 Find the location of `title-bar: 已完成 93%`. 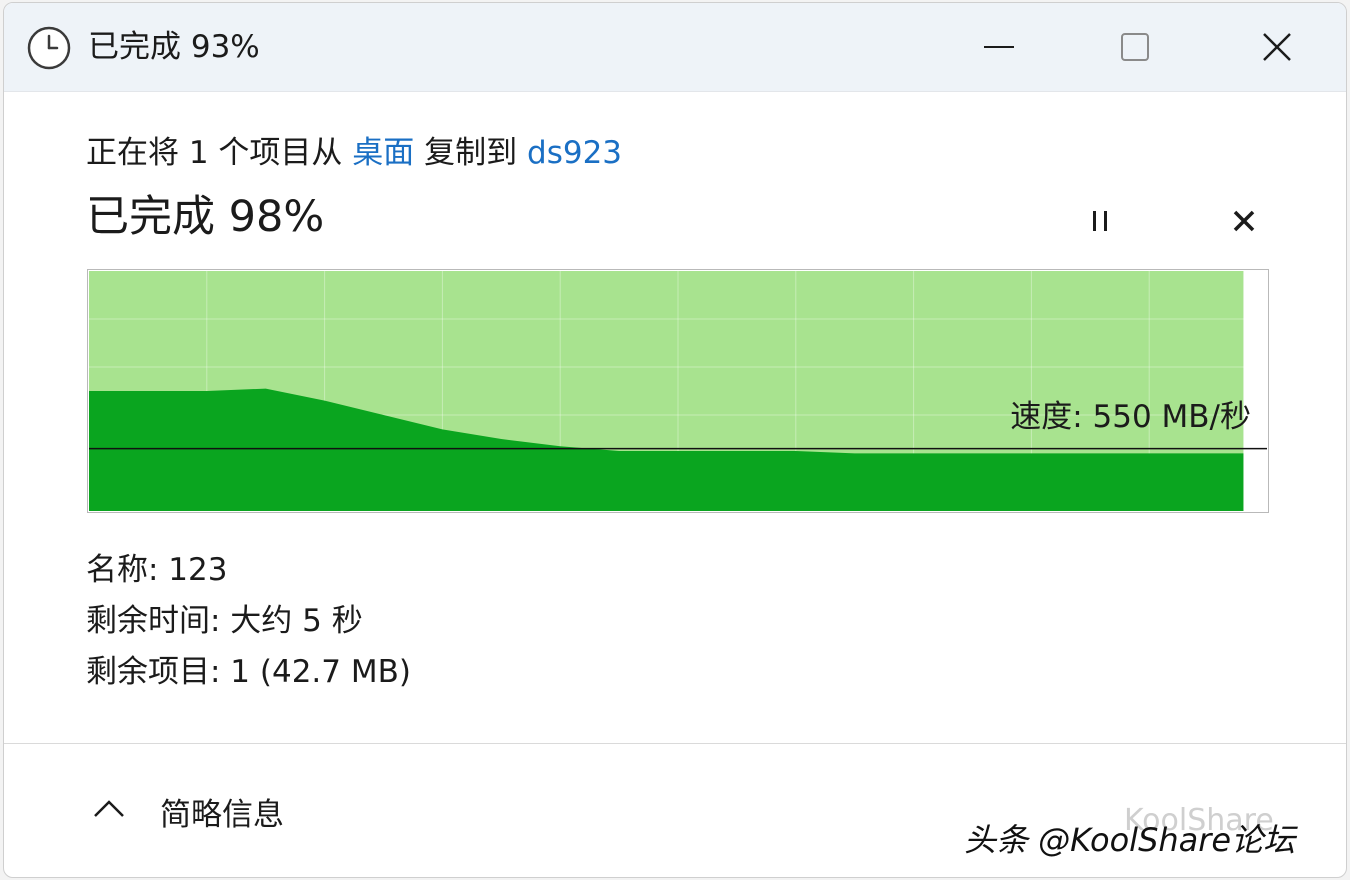

title-bar: 已完成 93% is located at coordinates (675, 47).